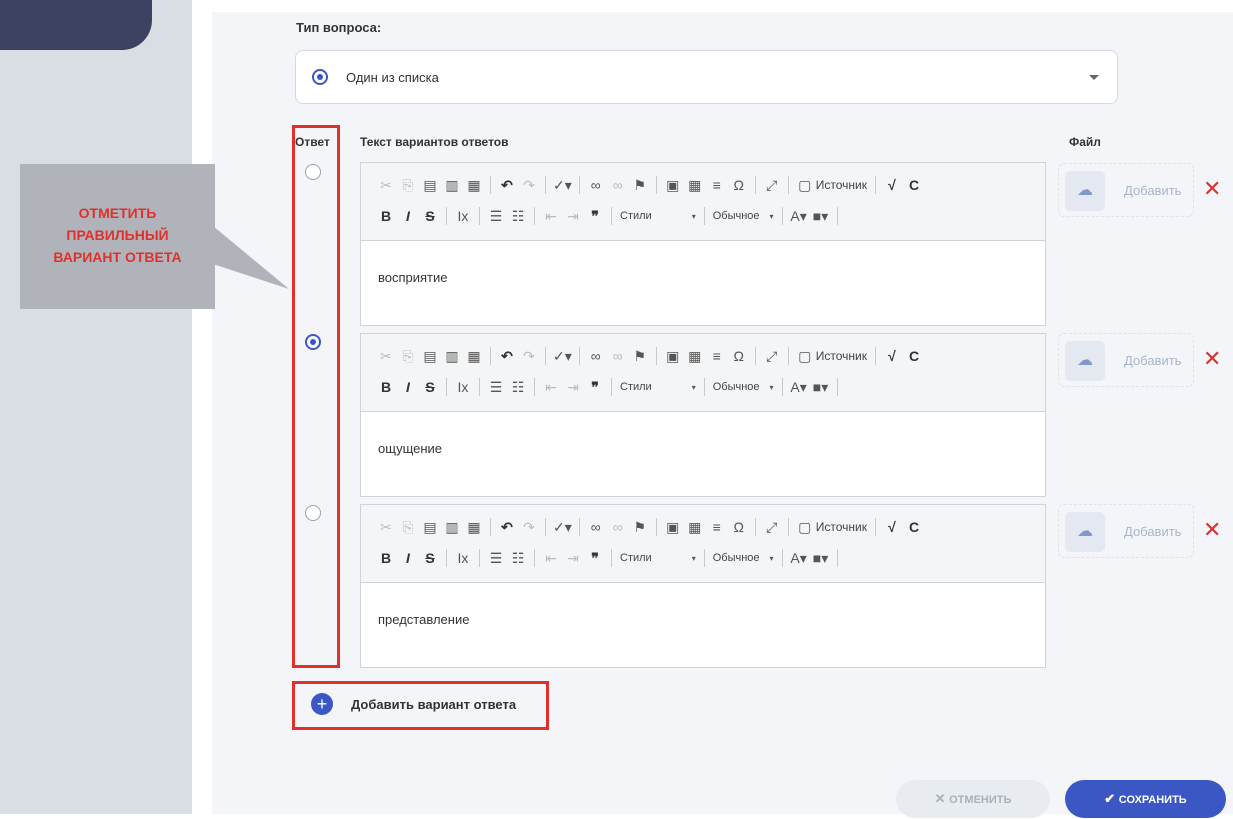 The height and width of the screenshot is (819, 1233). I want to click on cancel-button: ✕ ОТМЕНИТЬ, so click(973, 799).